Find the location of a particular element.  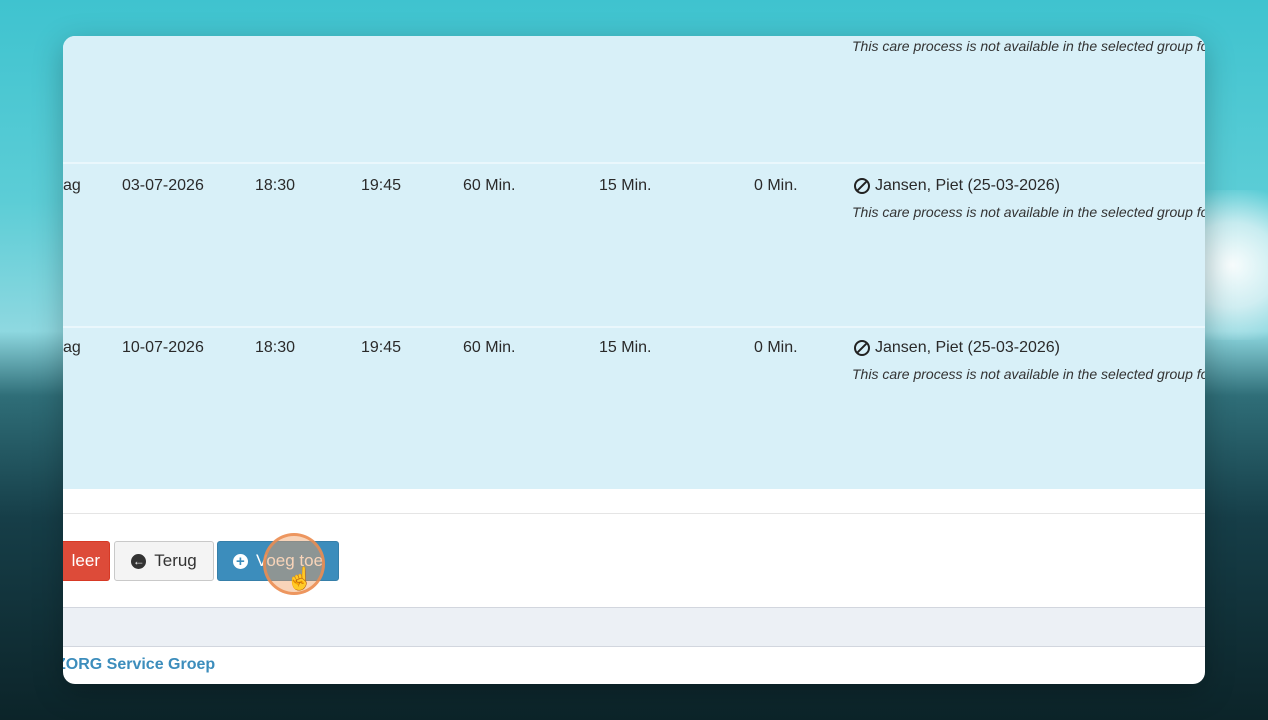

cancel-button-label: leer is located at coordinates (85, 560).